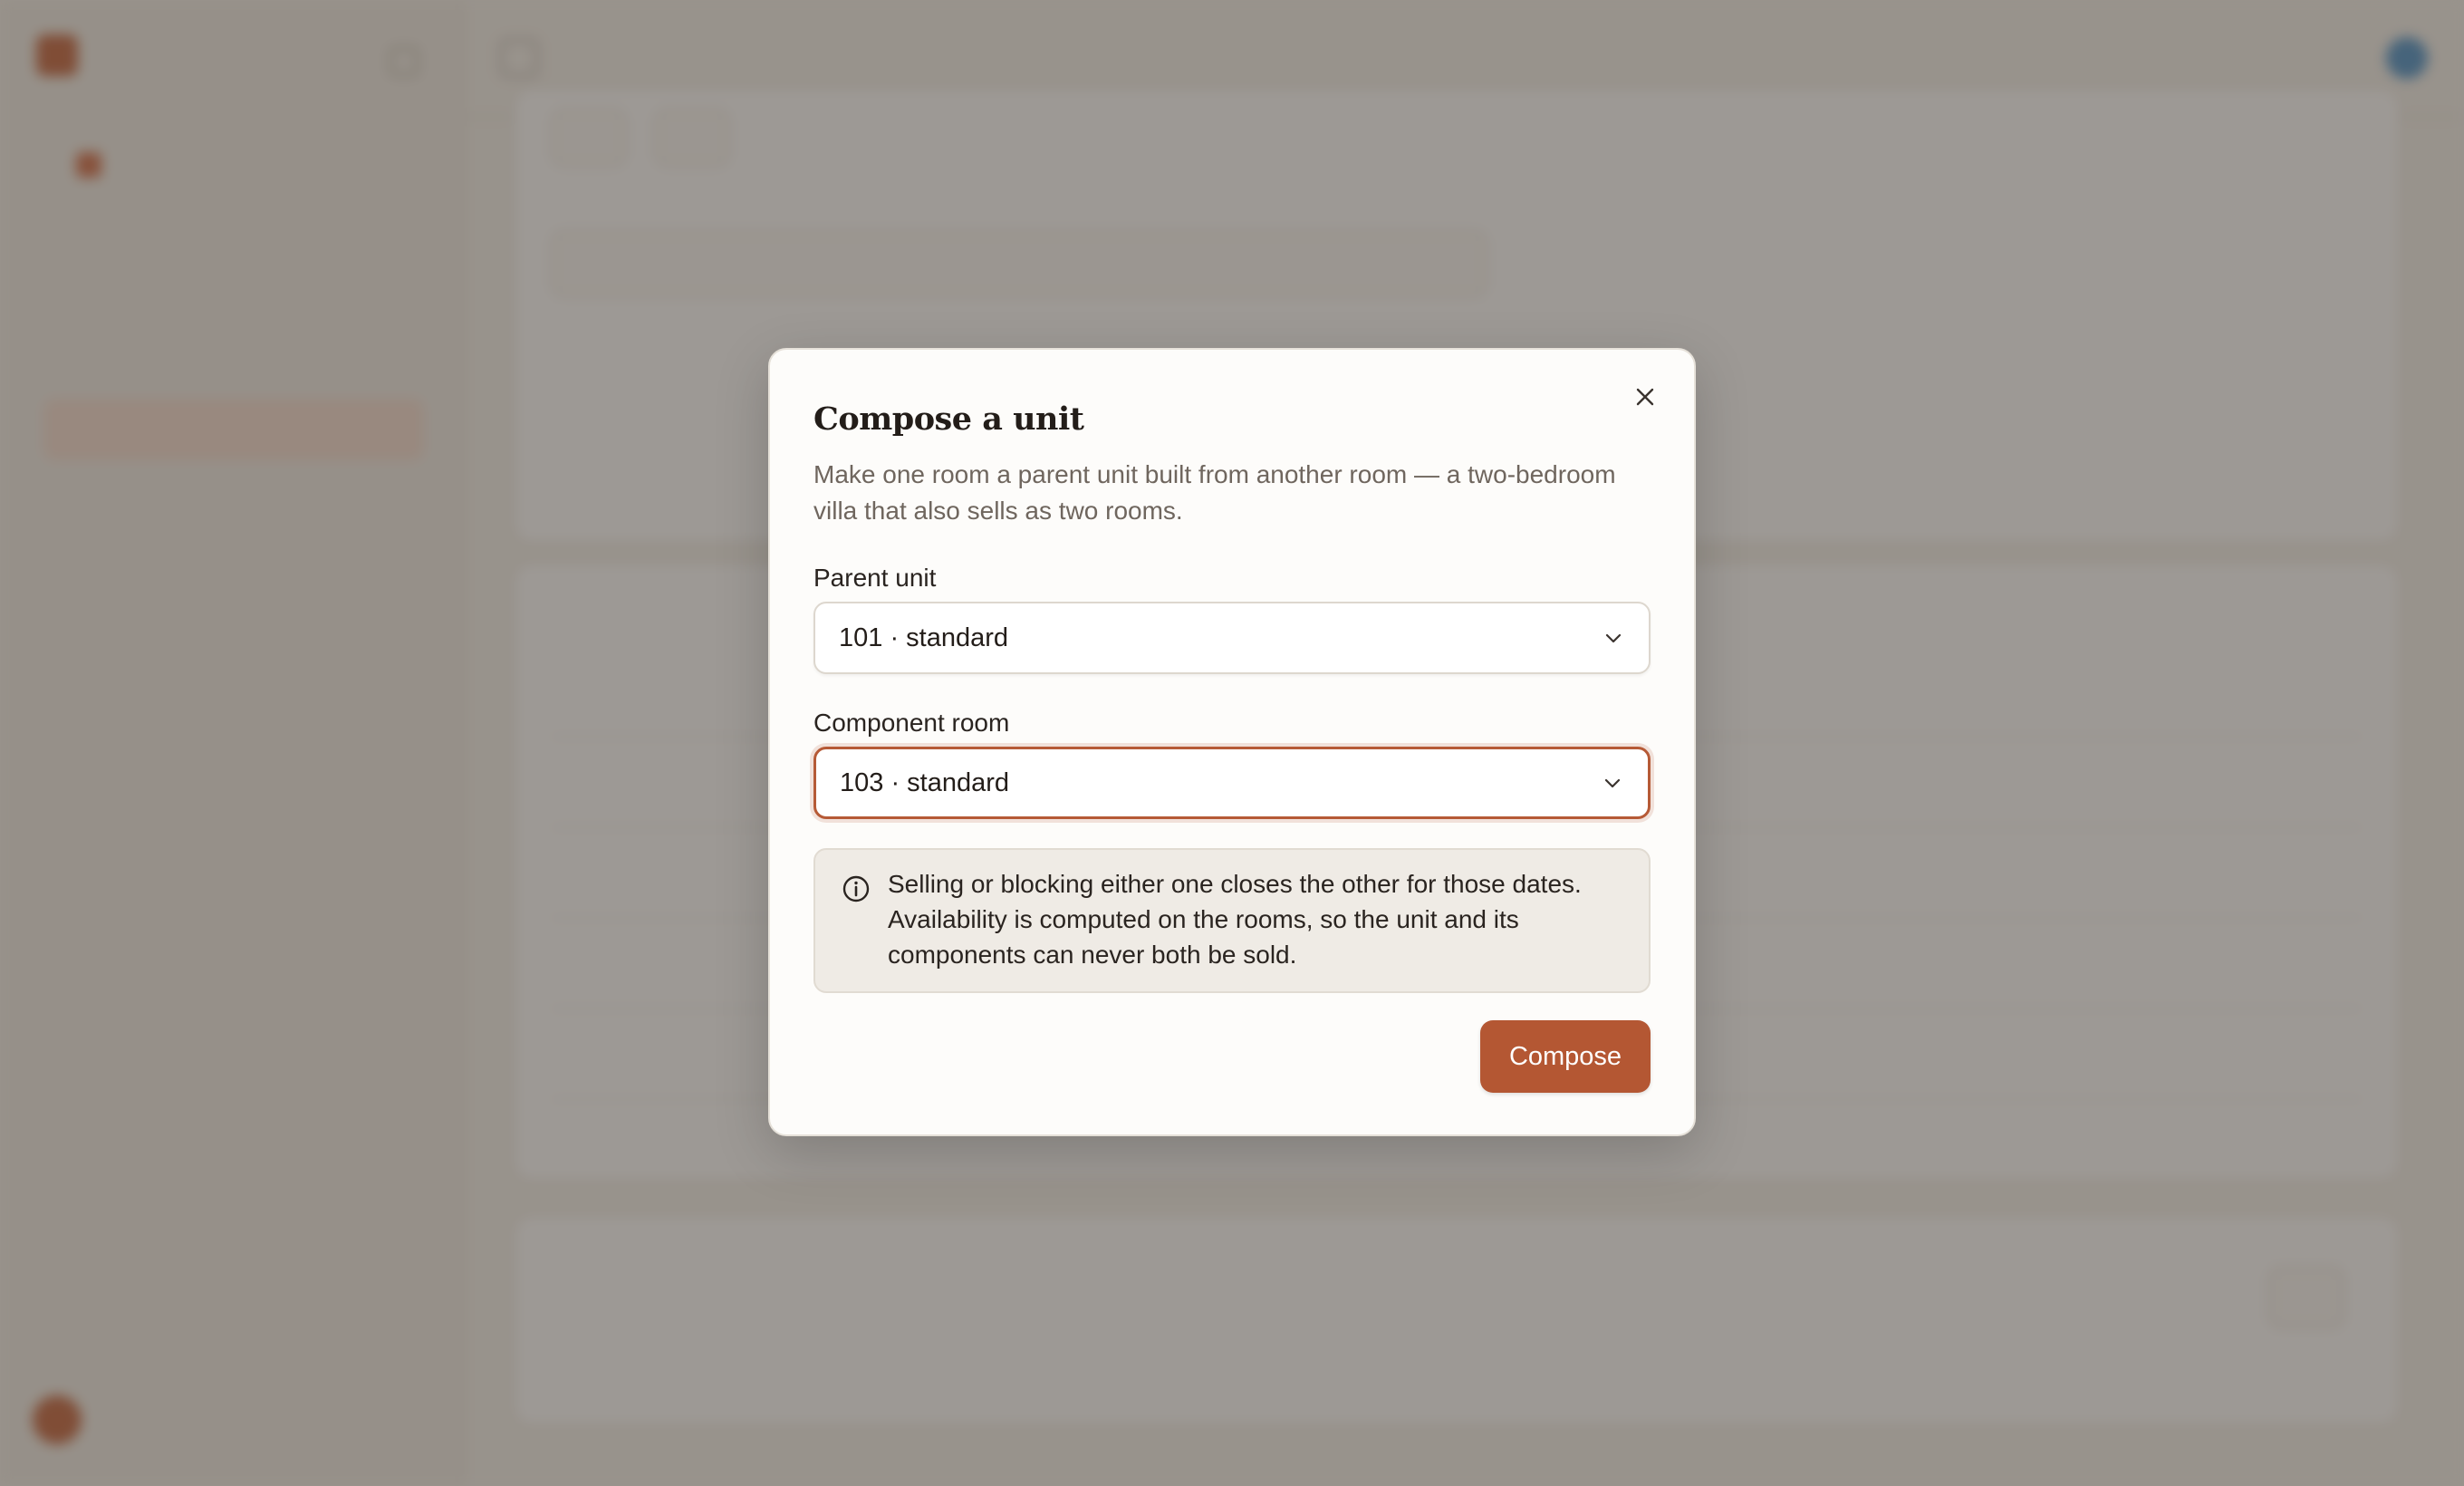 The height and width of the screenshot is (1486, 2464). I want to click on close-icon, so click(1645, 397).